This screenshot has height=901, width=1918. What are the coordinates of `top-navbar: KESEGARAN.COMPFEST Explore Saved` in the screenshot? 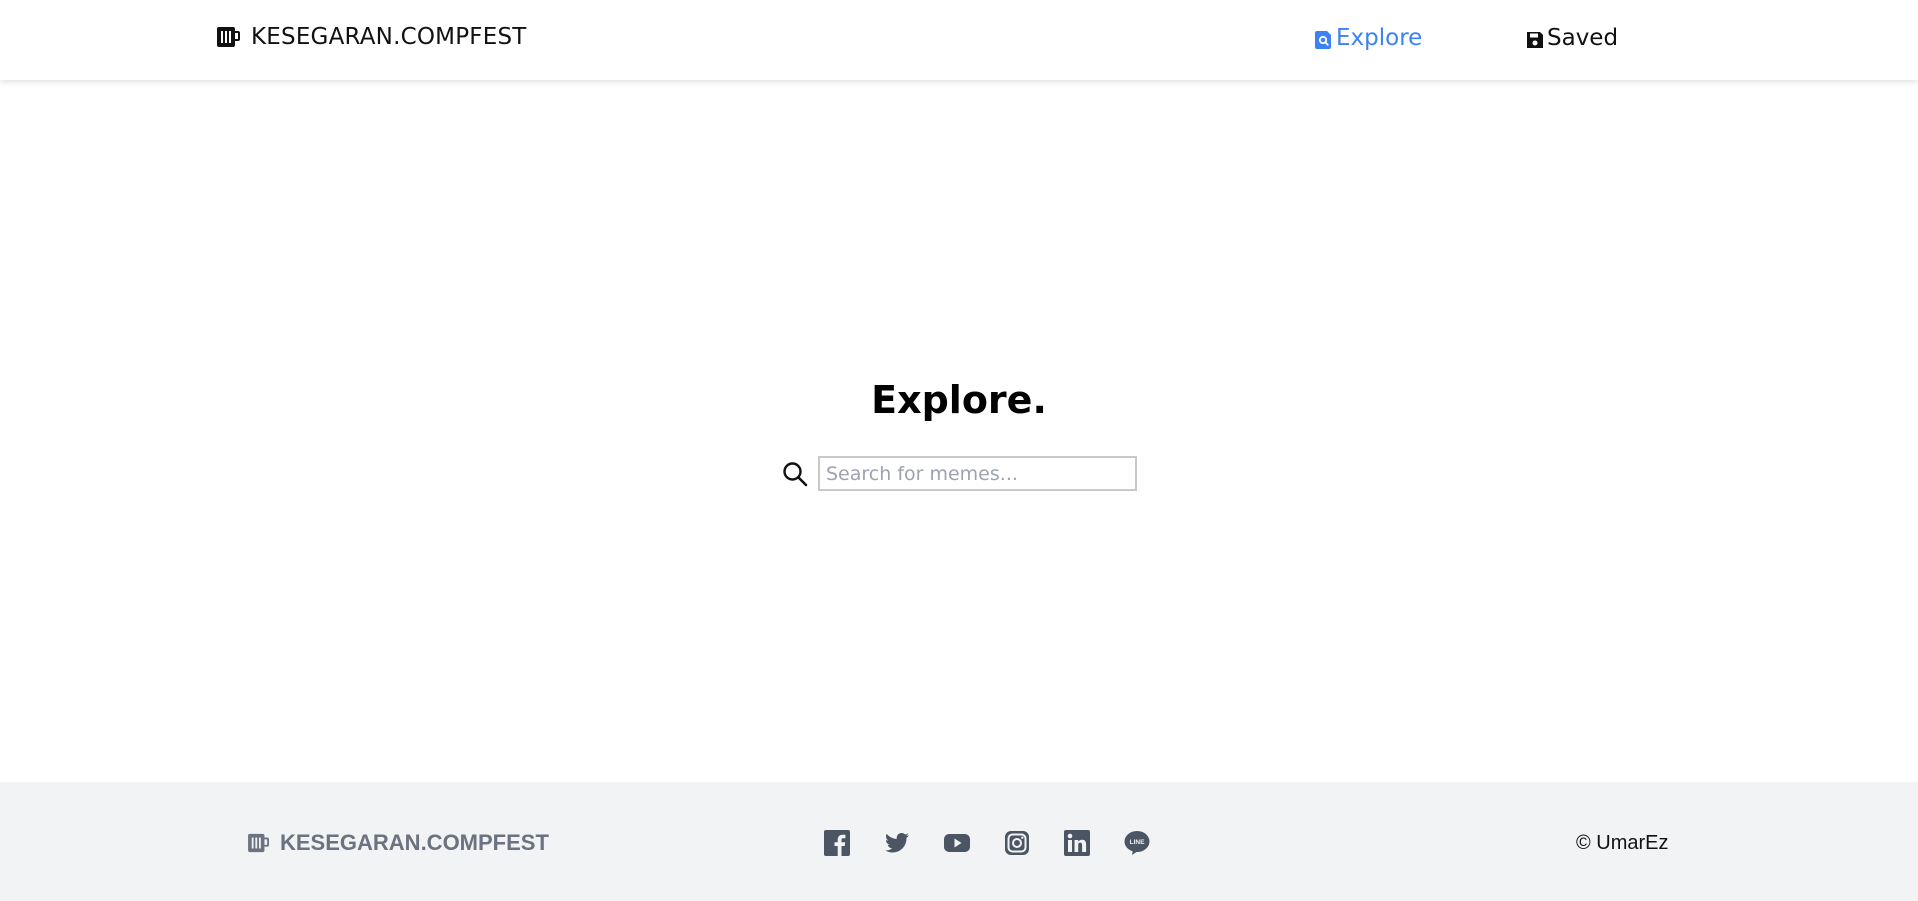 It's located at (959, 40).